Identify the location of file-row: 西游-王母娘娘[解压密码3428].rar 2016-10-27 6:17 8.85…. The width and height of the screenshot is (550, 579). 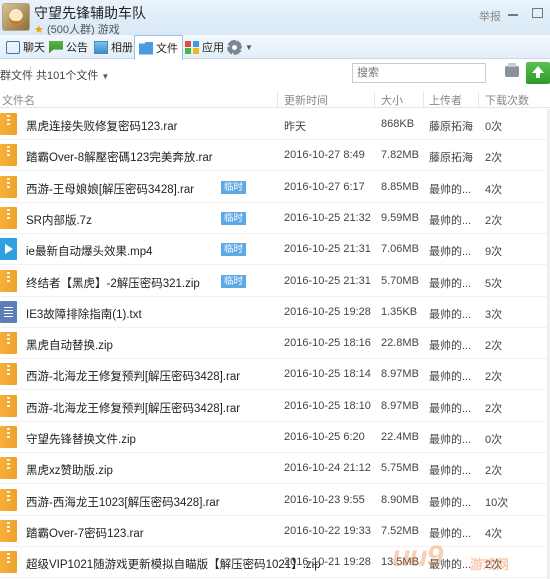
(275, 187).